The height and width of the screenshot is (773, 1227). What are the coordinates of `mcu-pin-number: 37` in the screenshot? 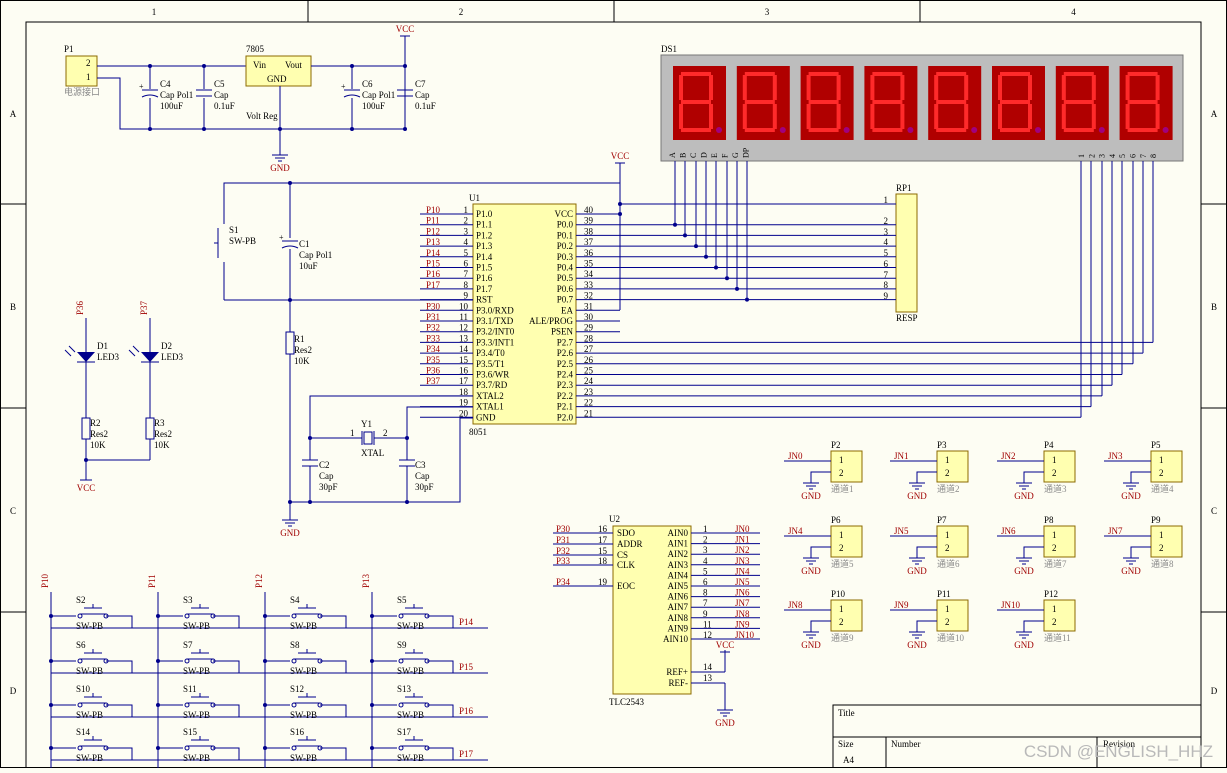 It's located at (589, 242).